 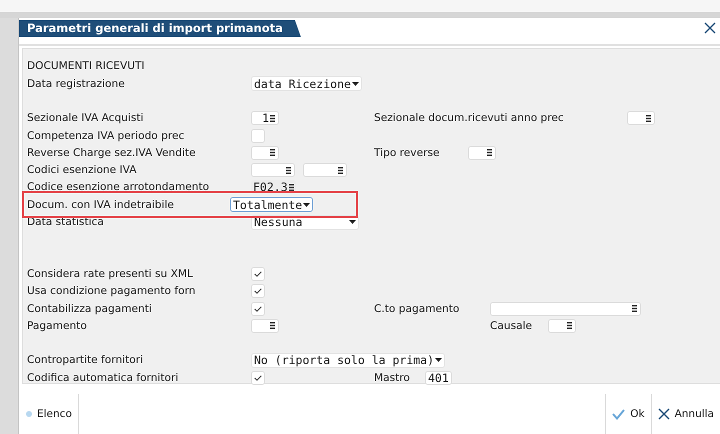 I want to click on field-label: Contabilizza pagamenti, so click(x=90, y=308).